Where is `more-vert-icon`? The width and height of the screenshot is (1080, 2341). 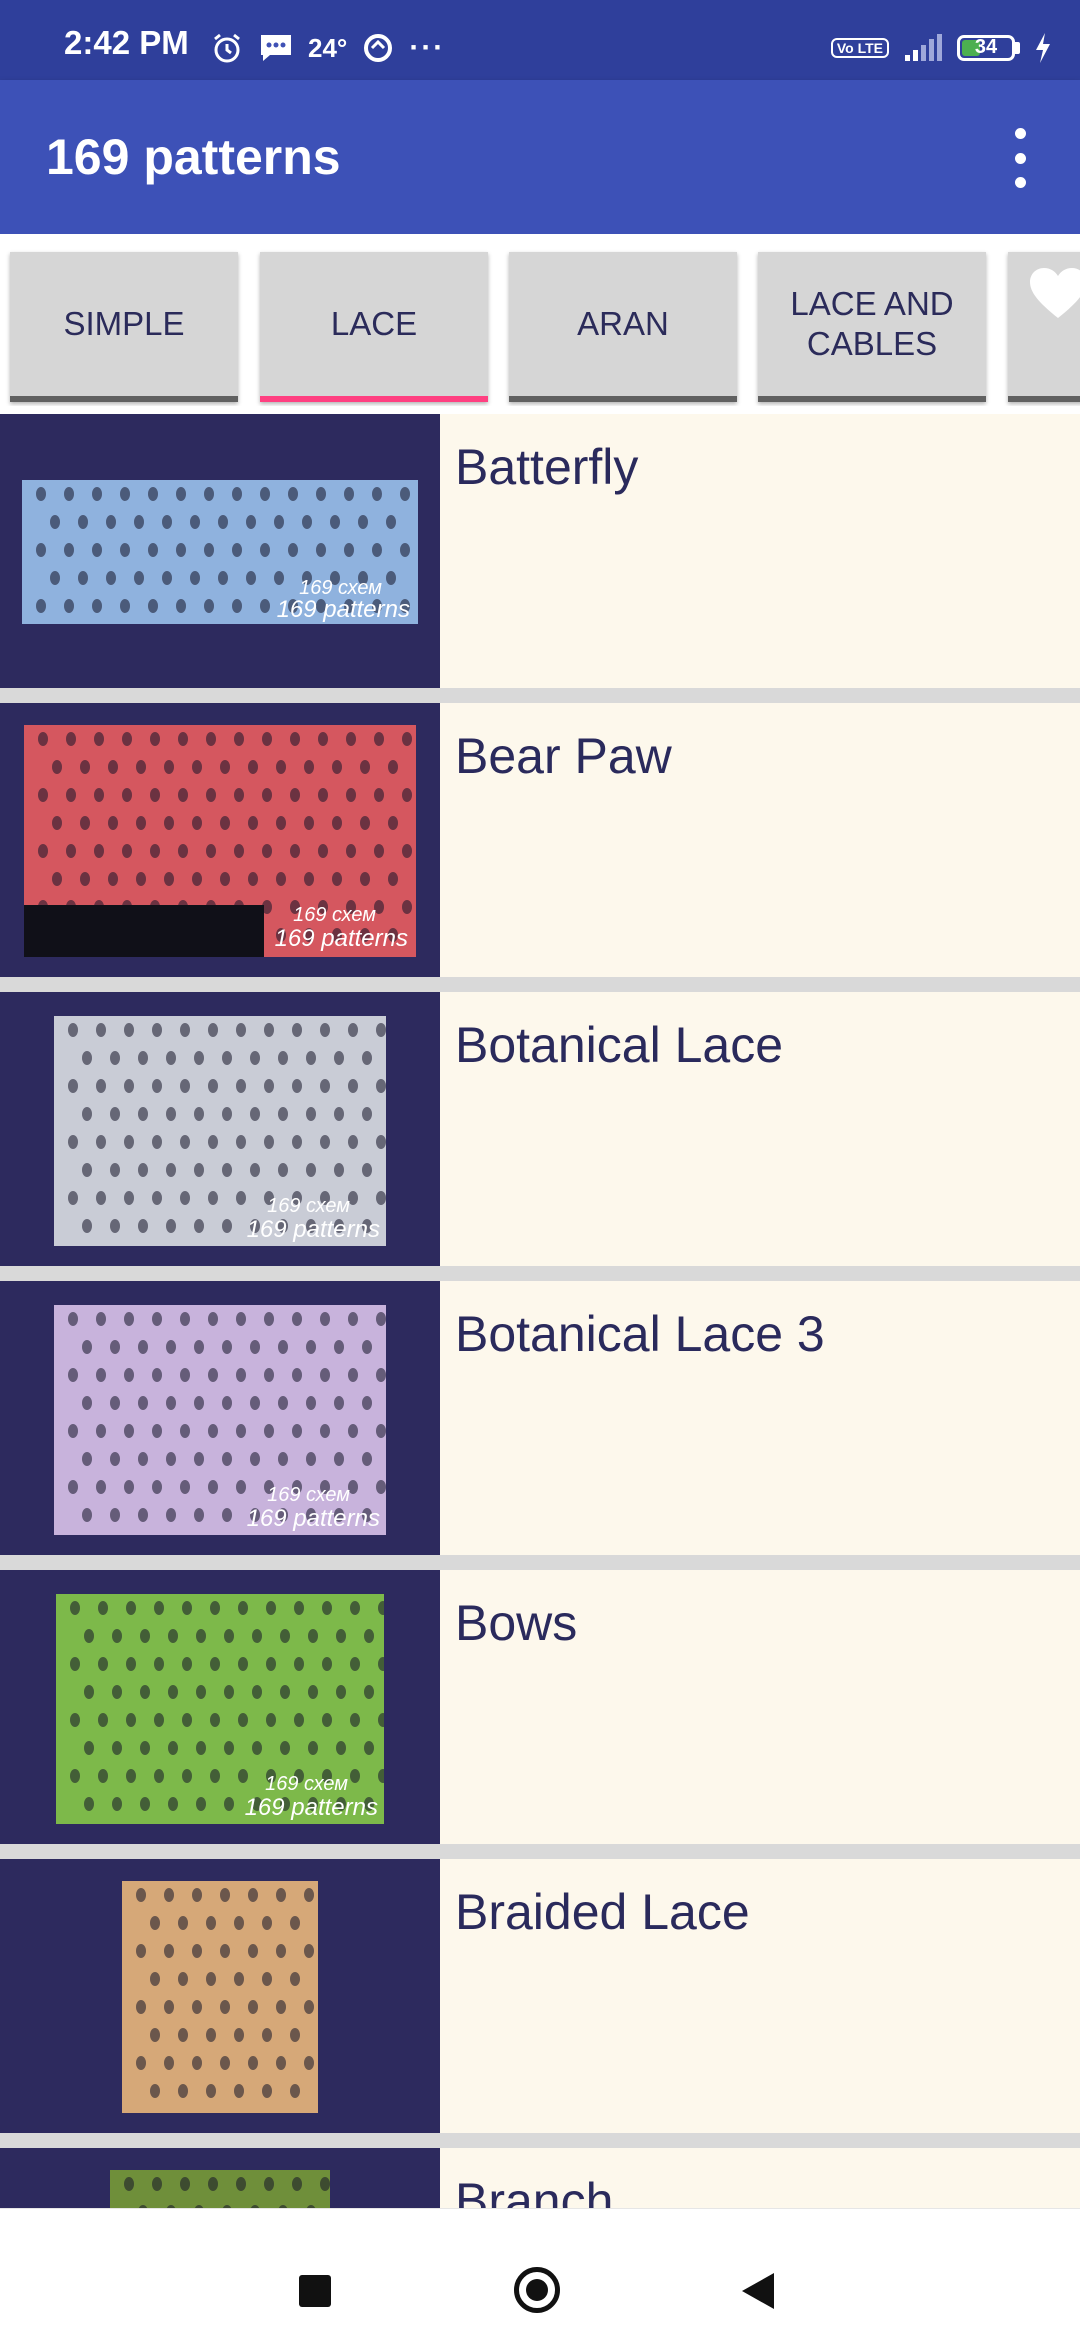
more-vert-icon is located at coordinates (1020, 158).